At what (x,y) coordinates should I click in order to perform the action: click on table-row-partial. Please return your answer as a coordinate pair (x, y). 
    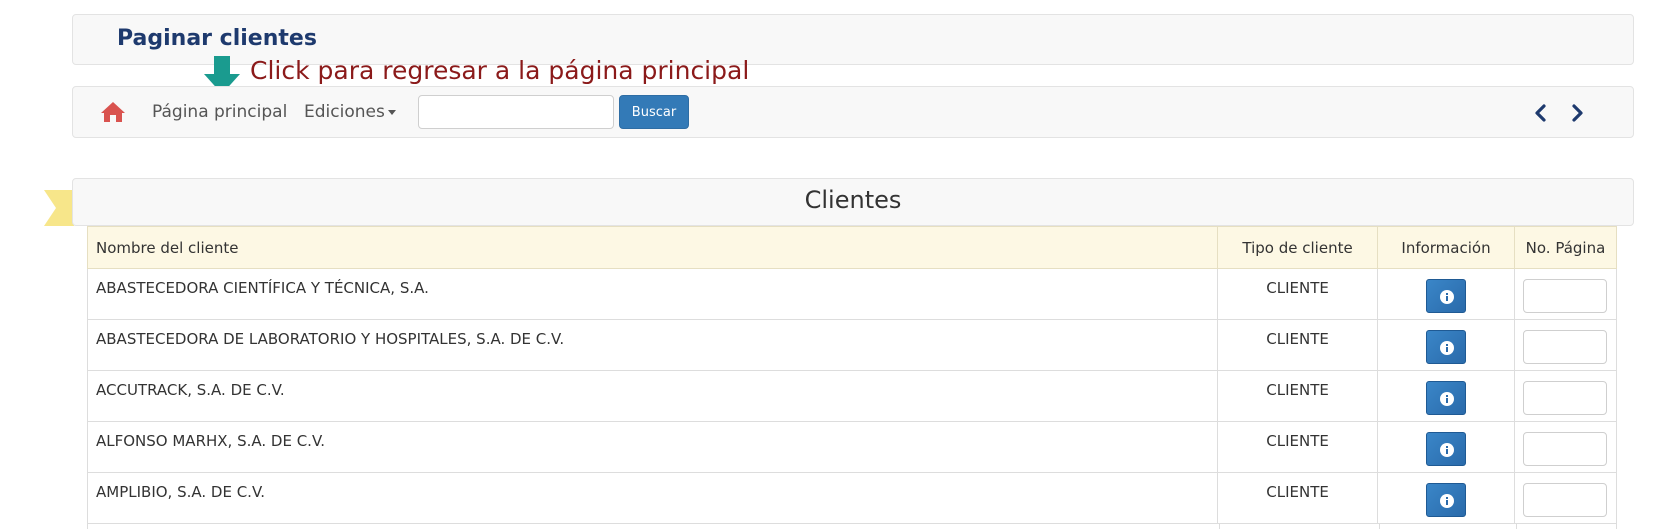
    Looking at the image, I should click on (852, 526).